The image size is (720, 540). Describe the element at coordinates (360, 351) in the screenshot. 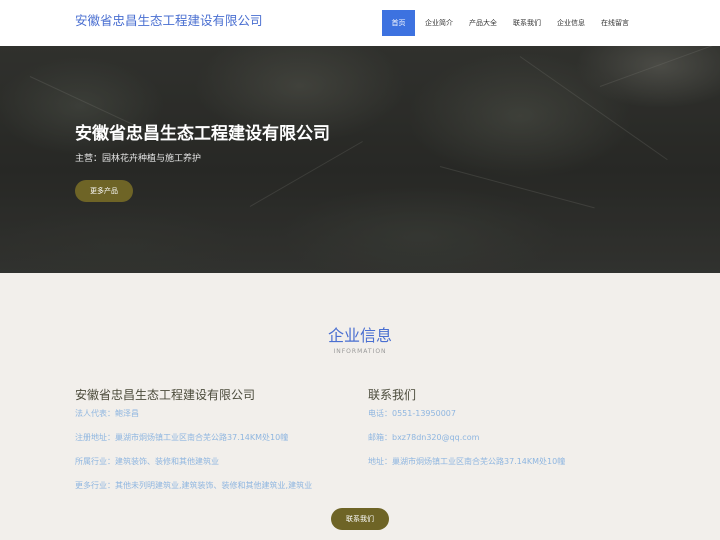

I see `info-section-subtitle: INFORMATION` at that location.